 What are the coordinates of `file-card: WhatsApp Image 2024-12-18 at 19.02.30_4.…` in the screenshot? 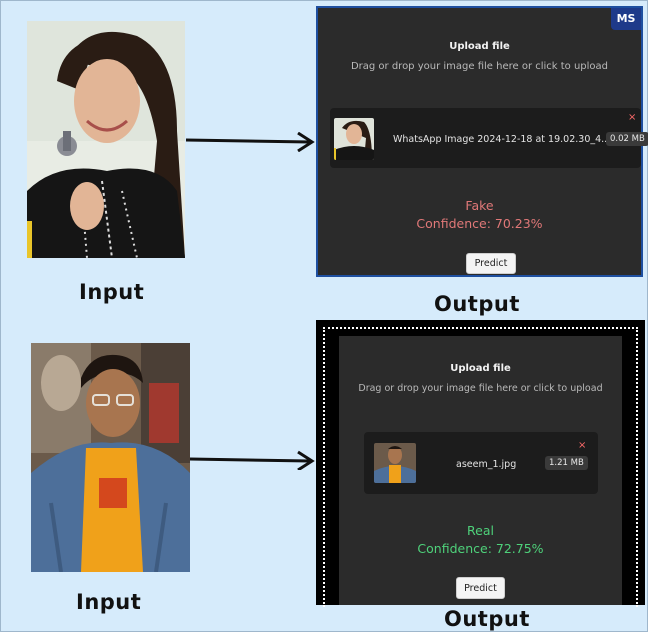 It's located at (489, 138).